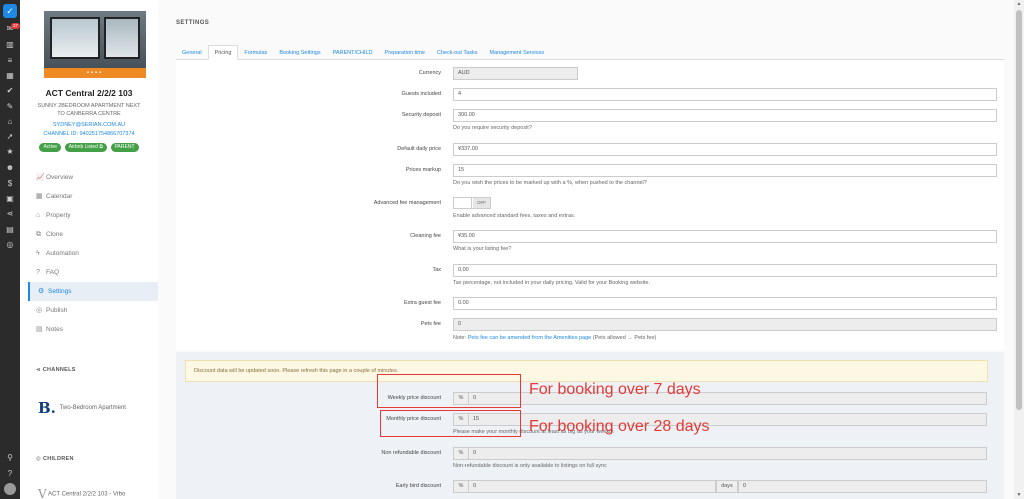 The image size is (1024, 499). I want to click on photo-toolbar: ▪▪▪▪, so click(95, 73).